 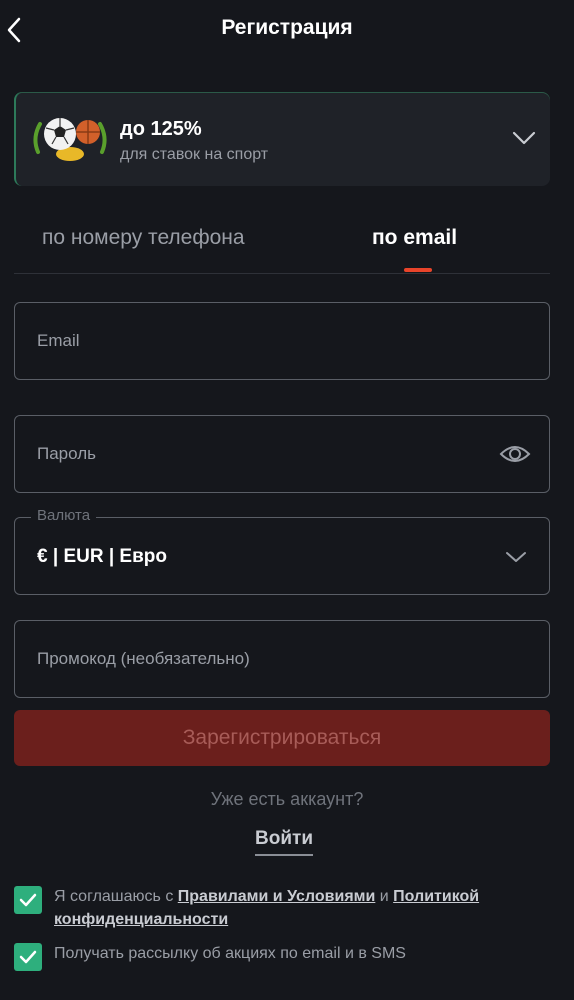 What do you see at coordinates (282, 341) in the screenshot?
I see `email-field: Email` at bounding box center [282, 341].